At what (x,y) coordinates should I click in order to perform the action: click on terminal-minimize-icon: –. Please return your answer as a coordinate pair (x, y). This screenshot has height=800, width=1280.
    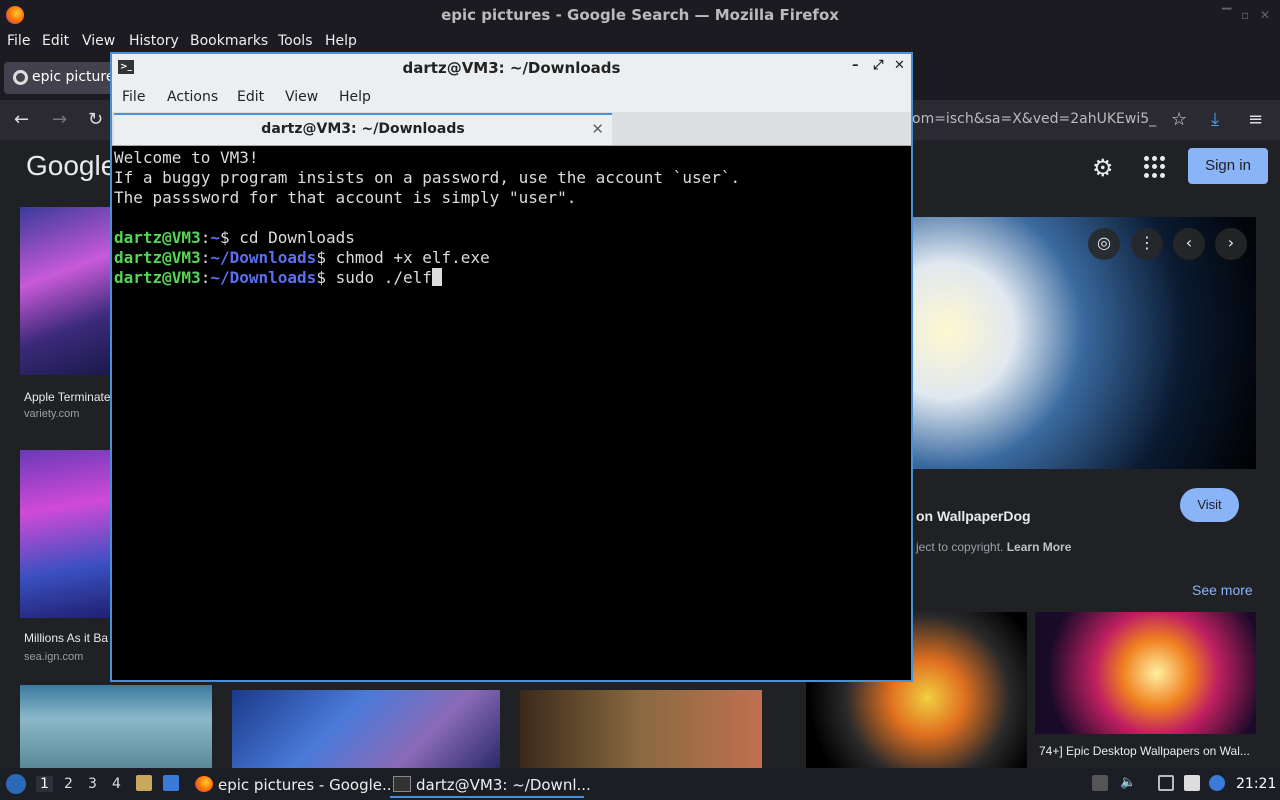
    Looking at the image, I should click on (855, 65).